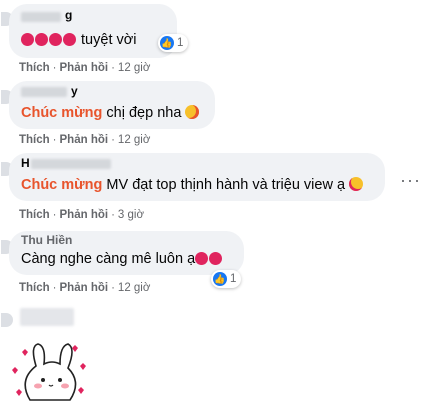  Describe the element at coordinates (108, 259) in the screenshot. I see `comment-text-body: Càng nghe càng mê luôn ạ` at that location.